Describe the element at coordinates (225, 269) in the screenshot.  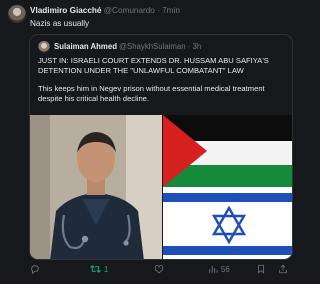
I see `views-count: 56` at that location.